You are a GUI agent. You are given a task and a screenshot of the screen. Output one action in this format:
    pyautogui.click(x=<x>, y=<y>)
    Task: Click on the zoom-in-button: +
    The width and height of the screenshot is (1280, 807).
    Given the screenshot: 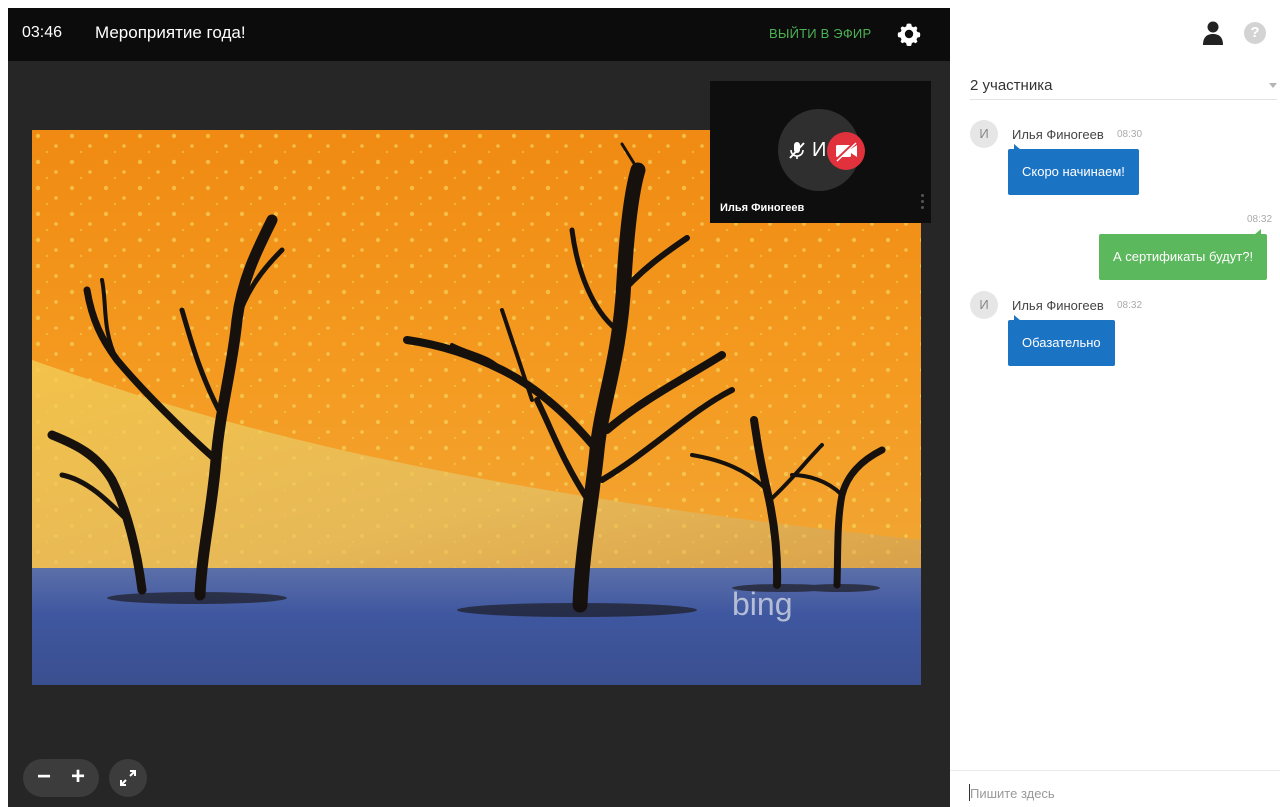 What is the action you would take?
    pyautogui.click(x=78, y=778)
    